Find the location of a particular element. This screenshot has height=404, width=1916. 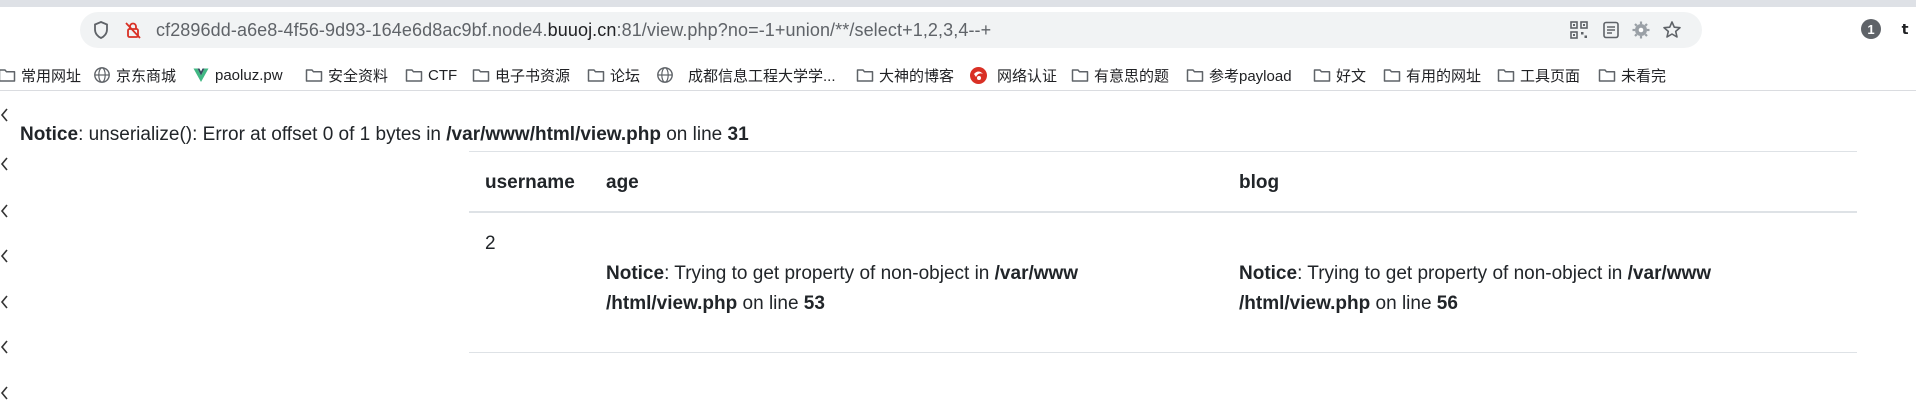

v-logo-icon is located at coordinates (201, 75).